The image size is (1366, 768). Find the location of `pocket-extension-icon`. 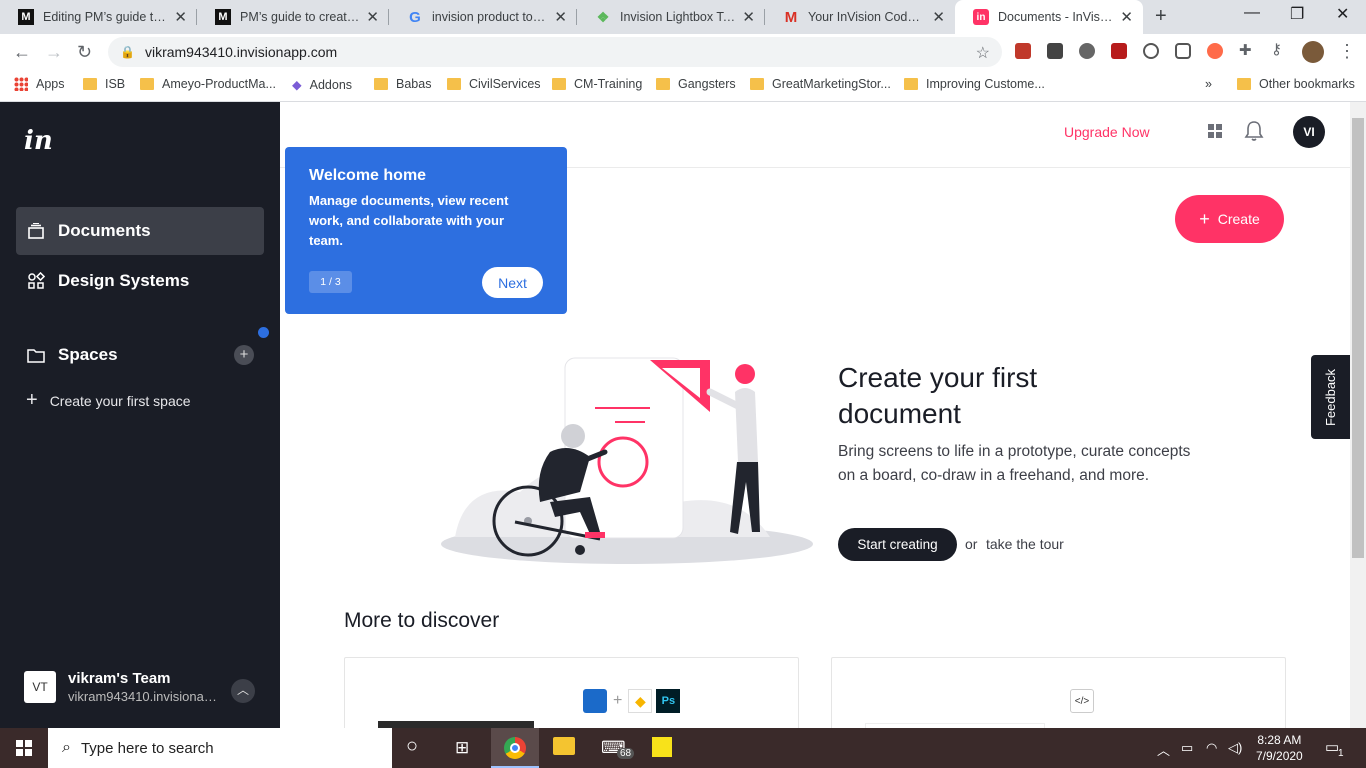

pocket-extension-icon is located at coordinates (1183, 51).